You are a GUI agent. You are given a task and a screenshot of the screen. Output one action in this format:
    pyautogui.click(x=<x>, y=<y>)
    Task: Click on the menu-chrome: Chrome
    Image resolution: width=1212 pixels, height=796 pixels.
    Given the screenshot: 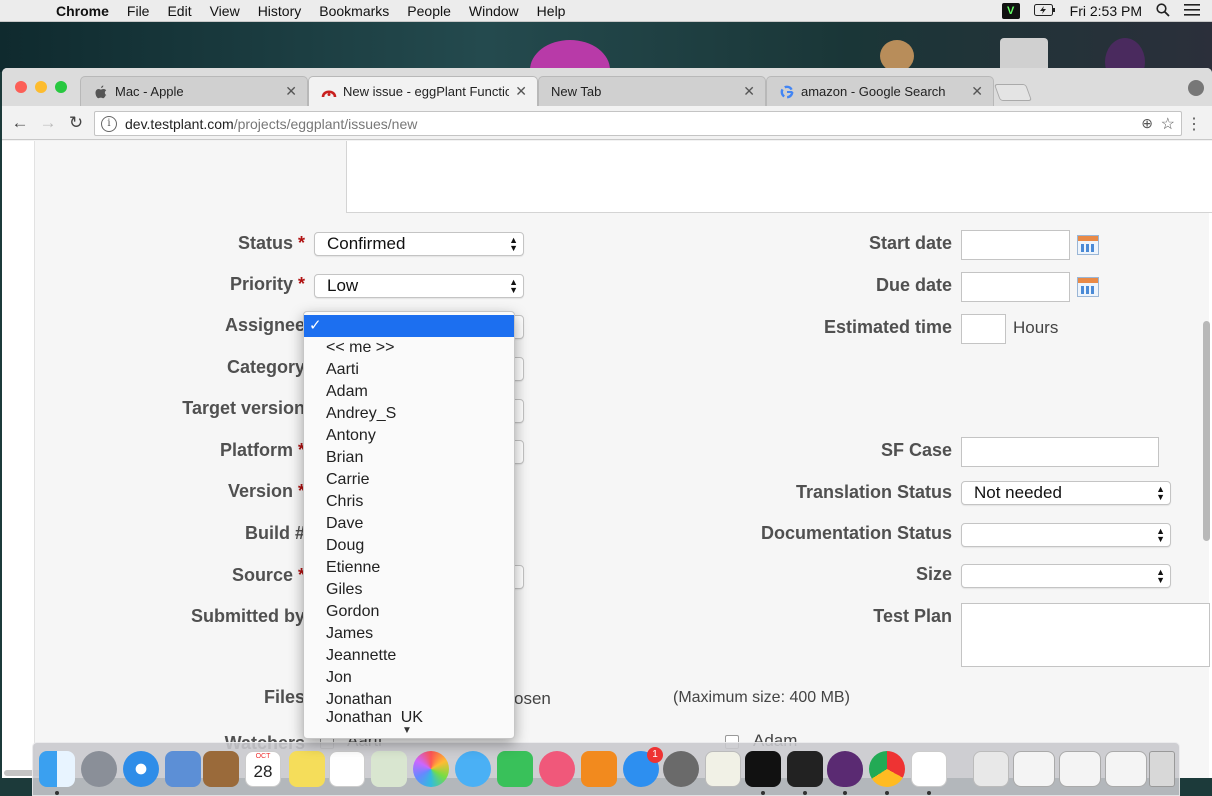 What is the action you would take?
    pyautogui.click(x=82, y=11)
    